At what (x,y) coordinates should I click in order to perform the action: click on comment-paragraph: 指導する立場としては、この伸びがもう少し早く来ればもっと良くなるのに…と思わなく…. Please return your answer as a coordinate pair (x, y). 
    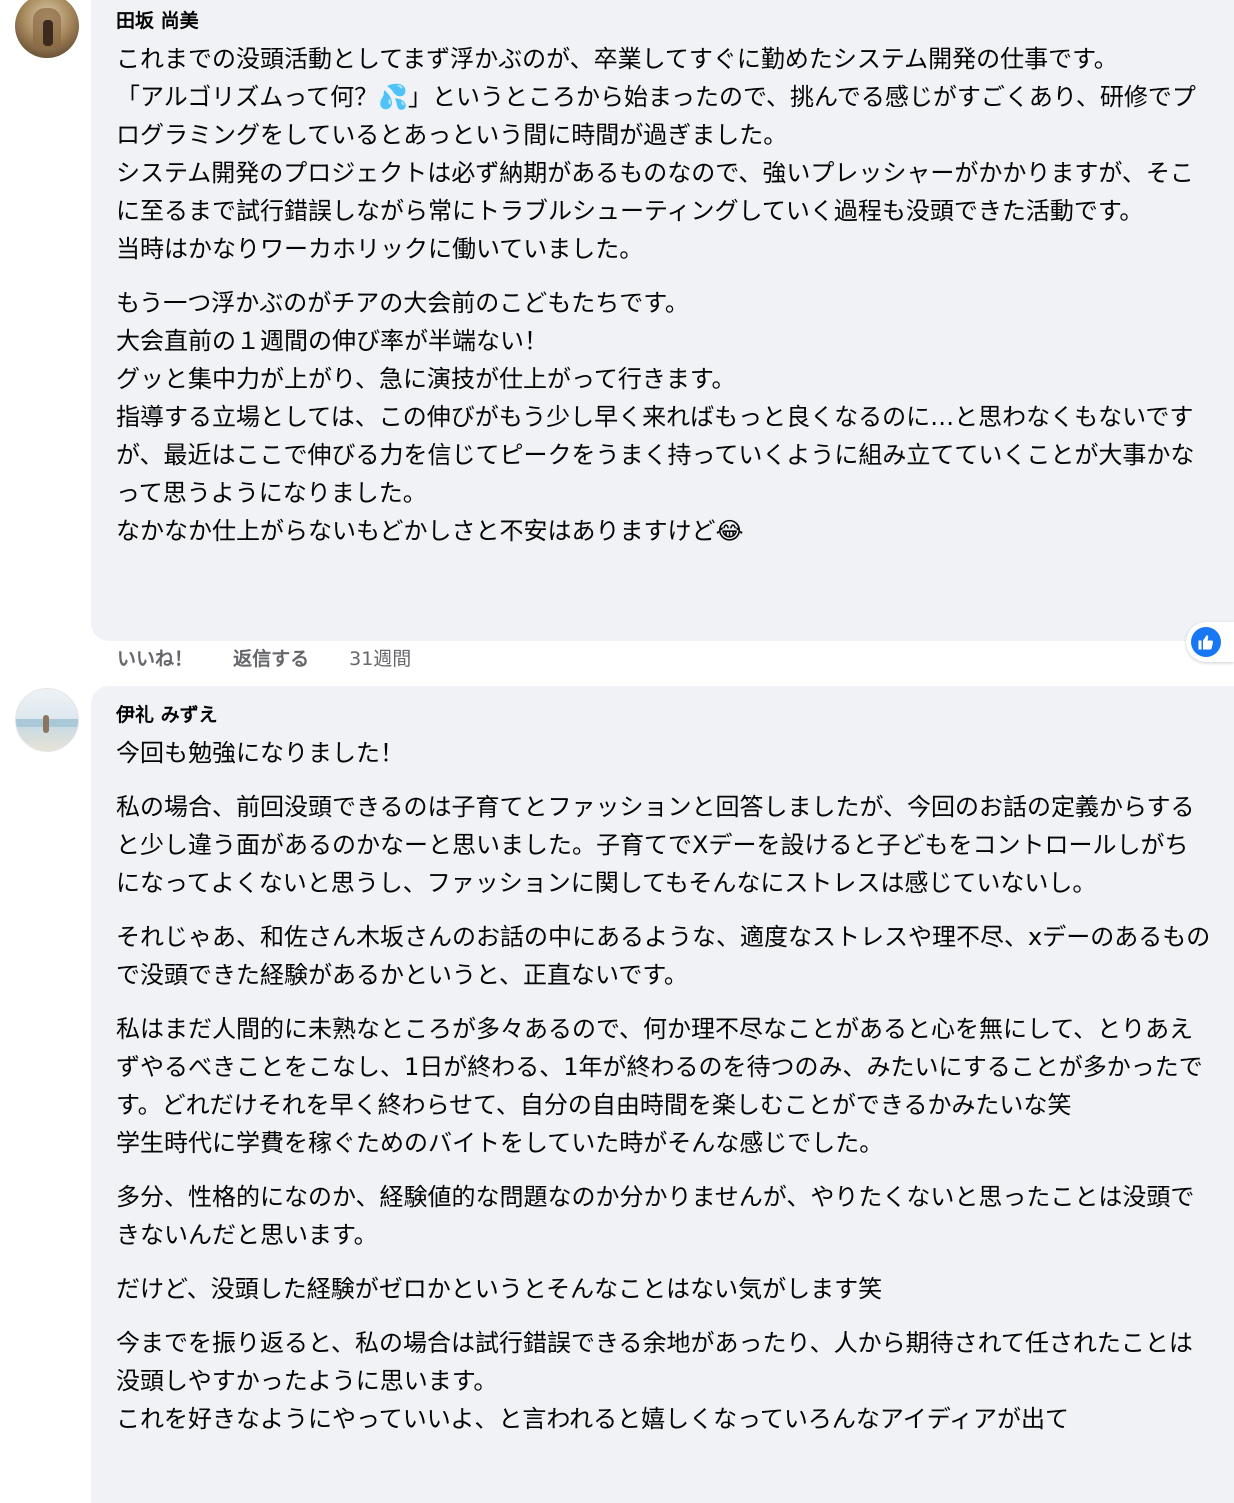
    Looking at the image, I should click on (655, 455).